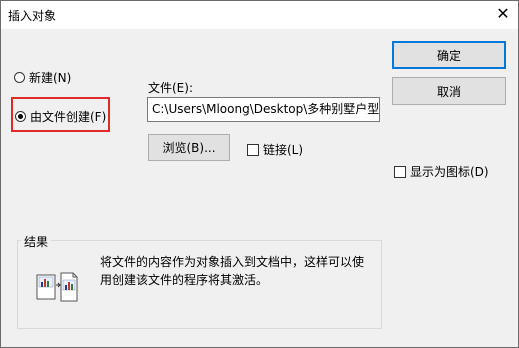  Describe the element at coordinates (32, 16) in the screenshot. I see `dialog-title: 插入对象` at that location.